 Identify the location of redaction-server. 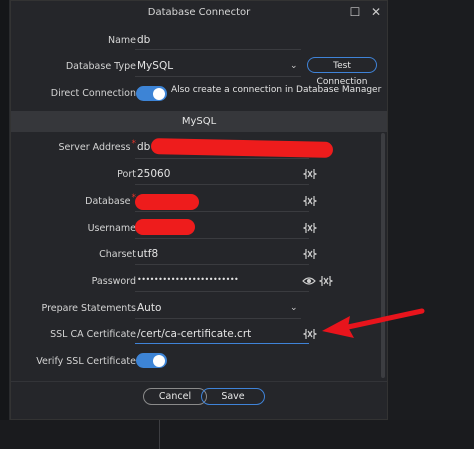
(242, 148).